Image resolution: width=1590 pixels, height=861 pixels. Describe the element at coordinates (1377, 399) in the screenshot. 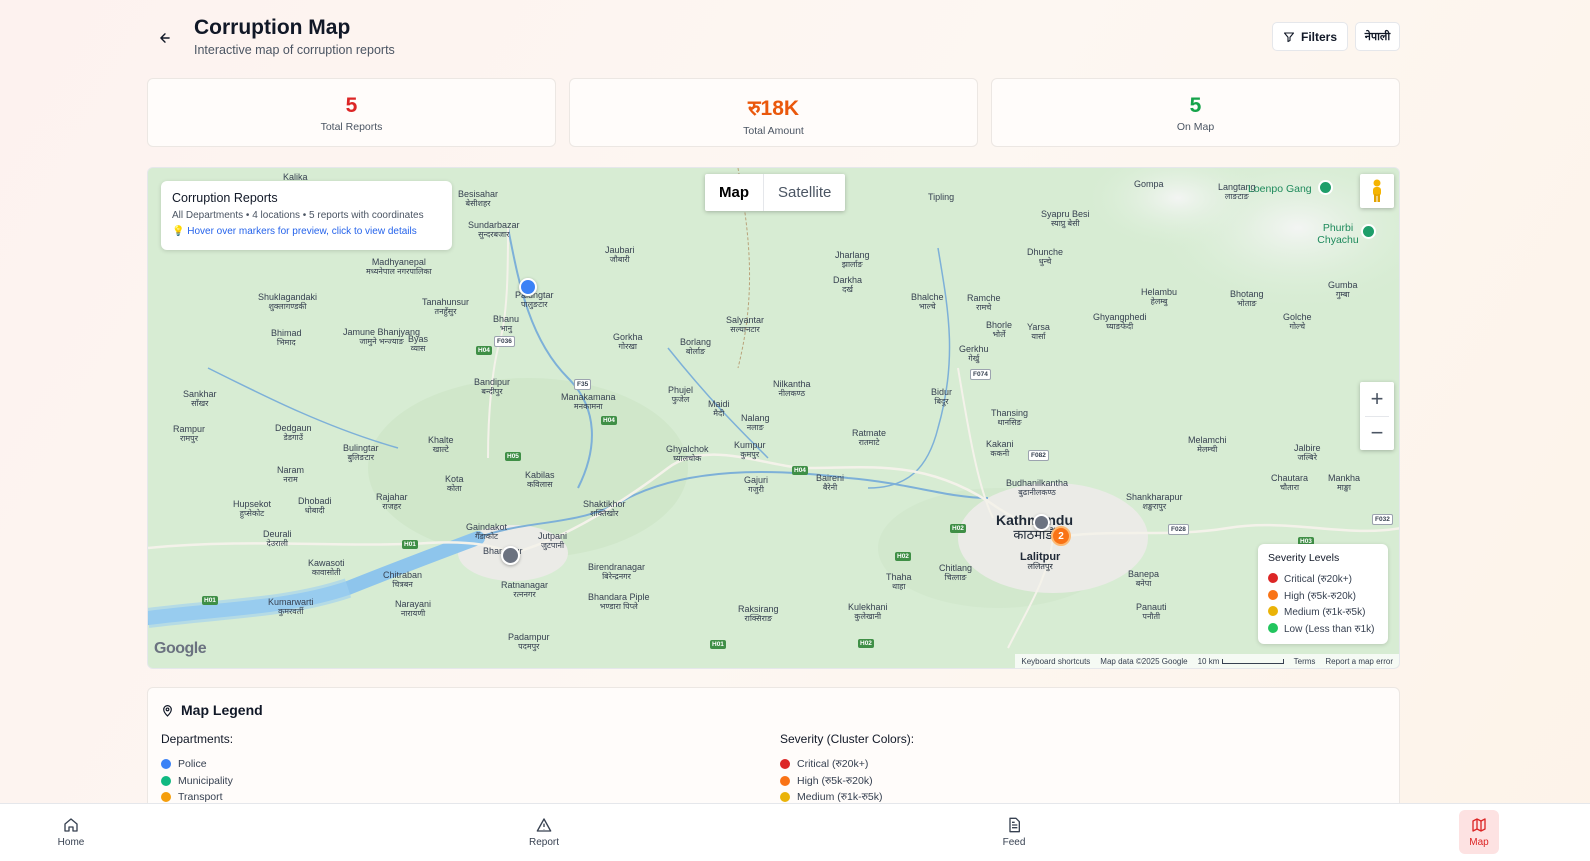

I see `zoom-in-button: +` at that location.